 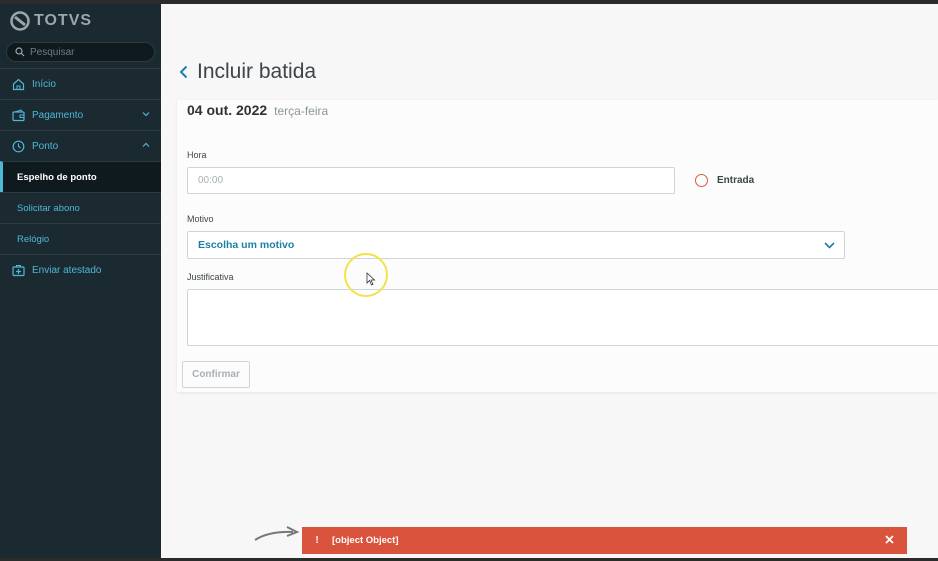 I want to click on mouse-cursor-icon, so click(x=371, y=279).